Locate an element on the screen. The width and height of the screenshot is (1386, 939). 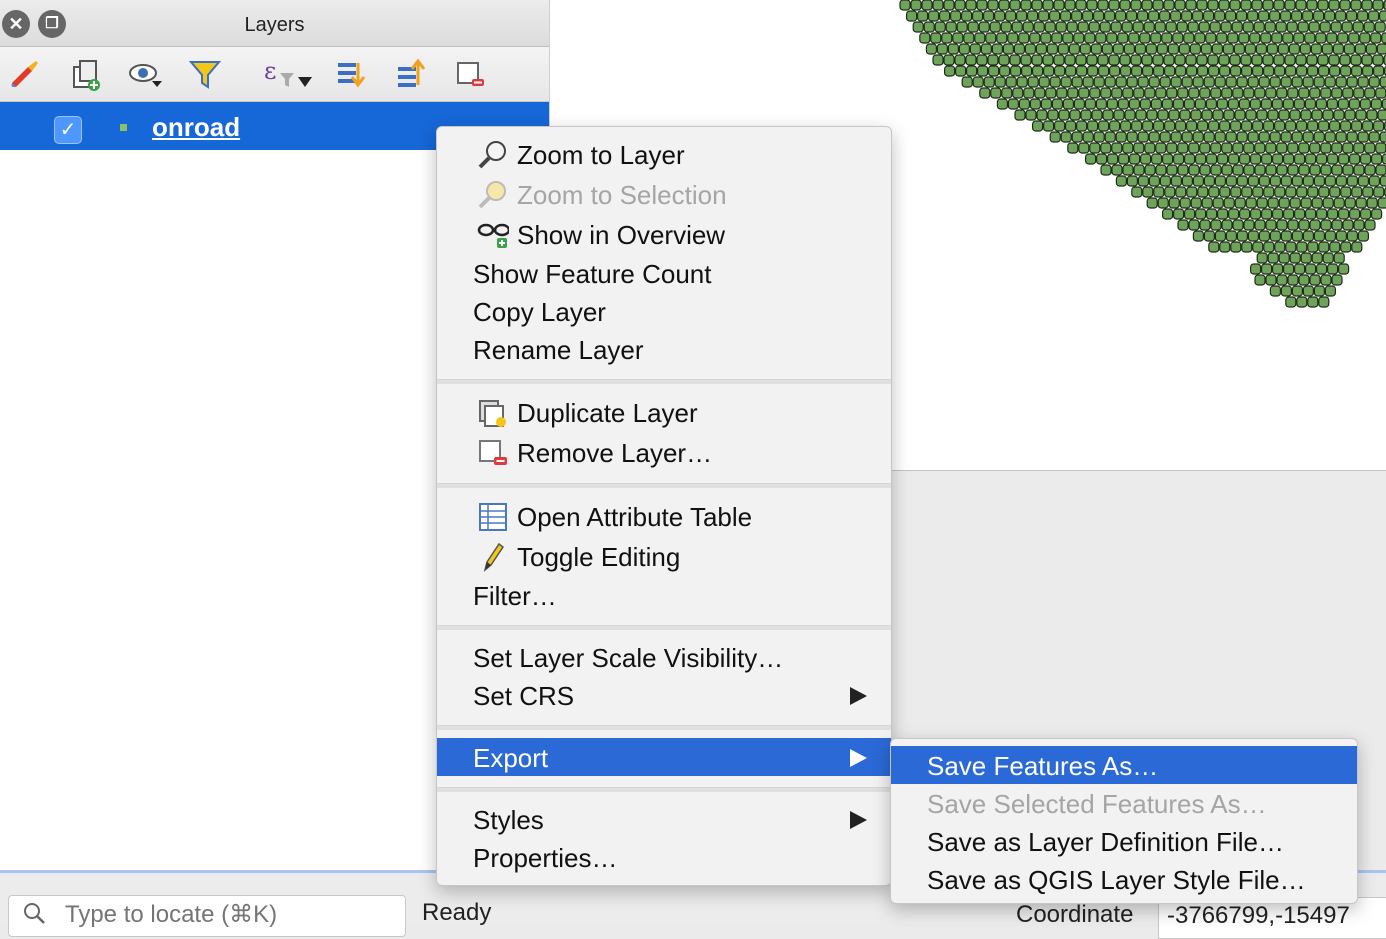
menu-item-set-crs: Set CRS is located at coordinates (664, 695).